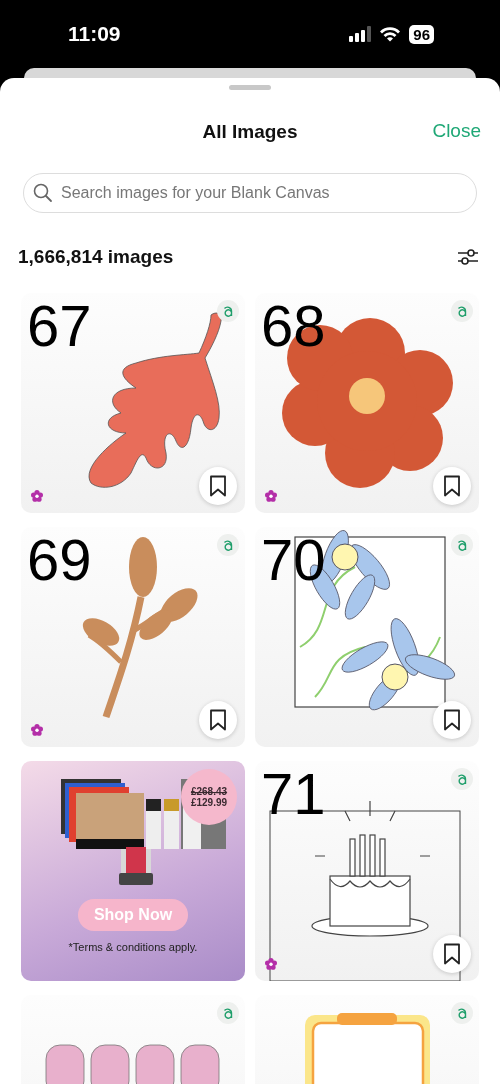  What do you see at coordinates (133, 915) in the screenshot?
I see `shop-now-button: Shop Now` at bounding box center [133, 915].